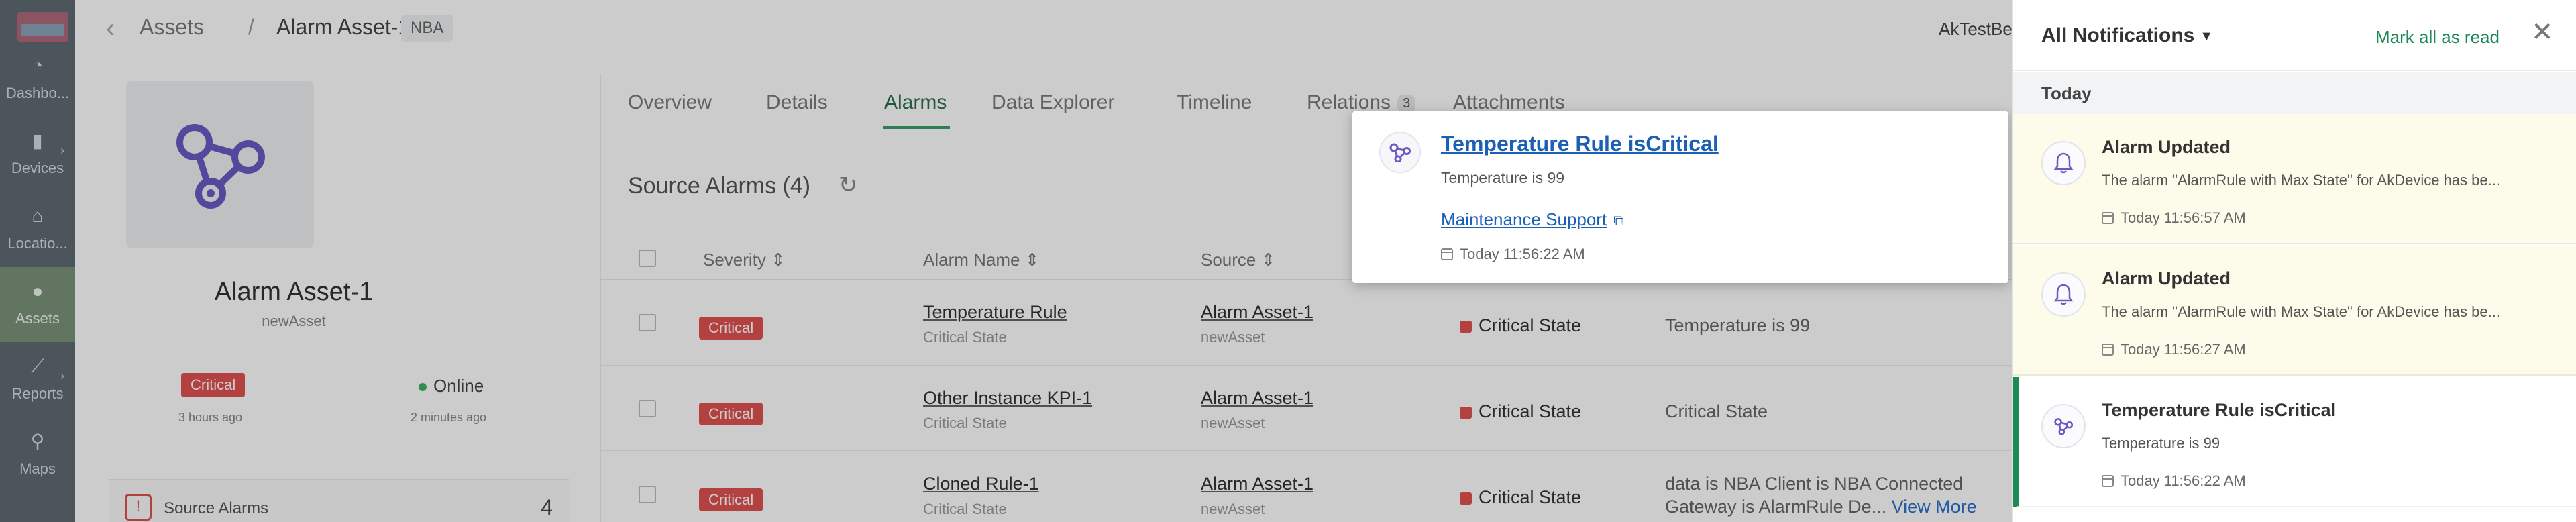 This screenshot has width=2576, height=522. I want to click on notification-time-label: Today 11:56:57 AM, so click(2183, 217).